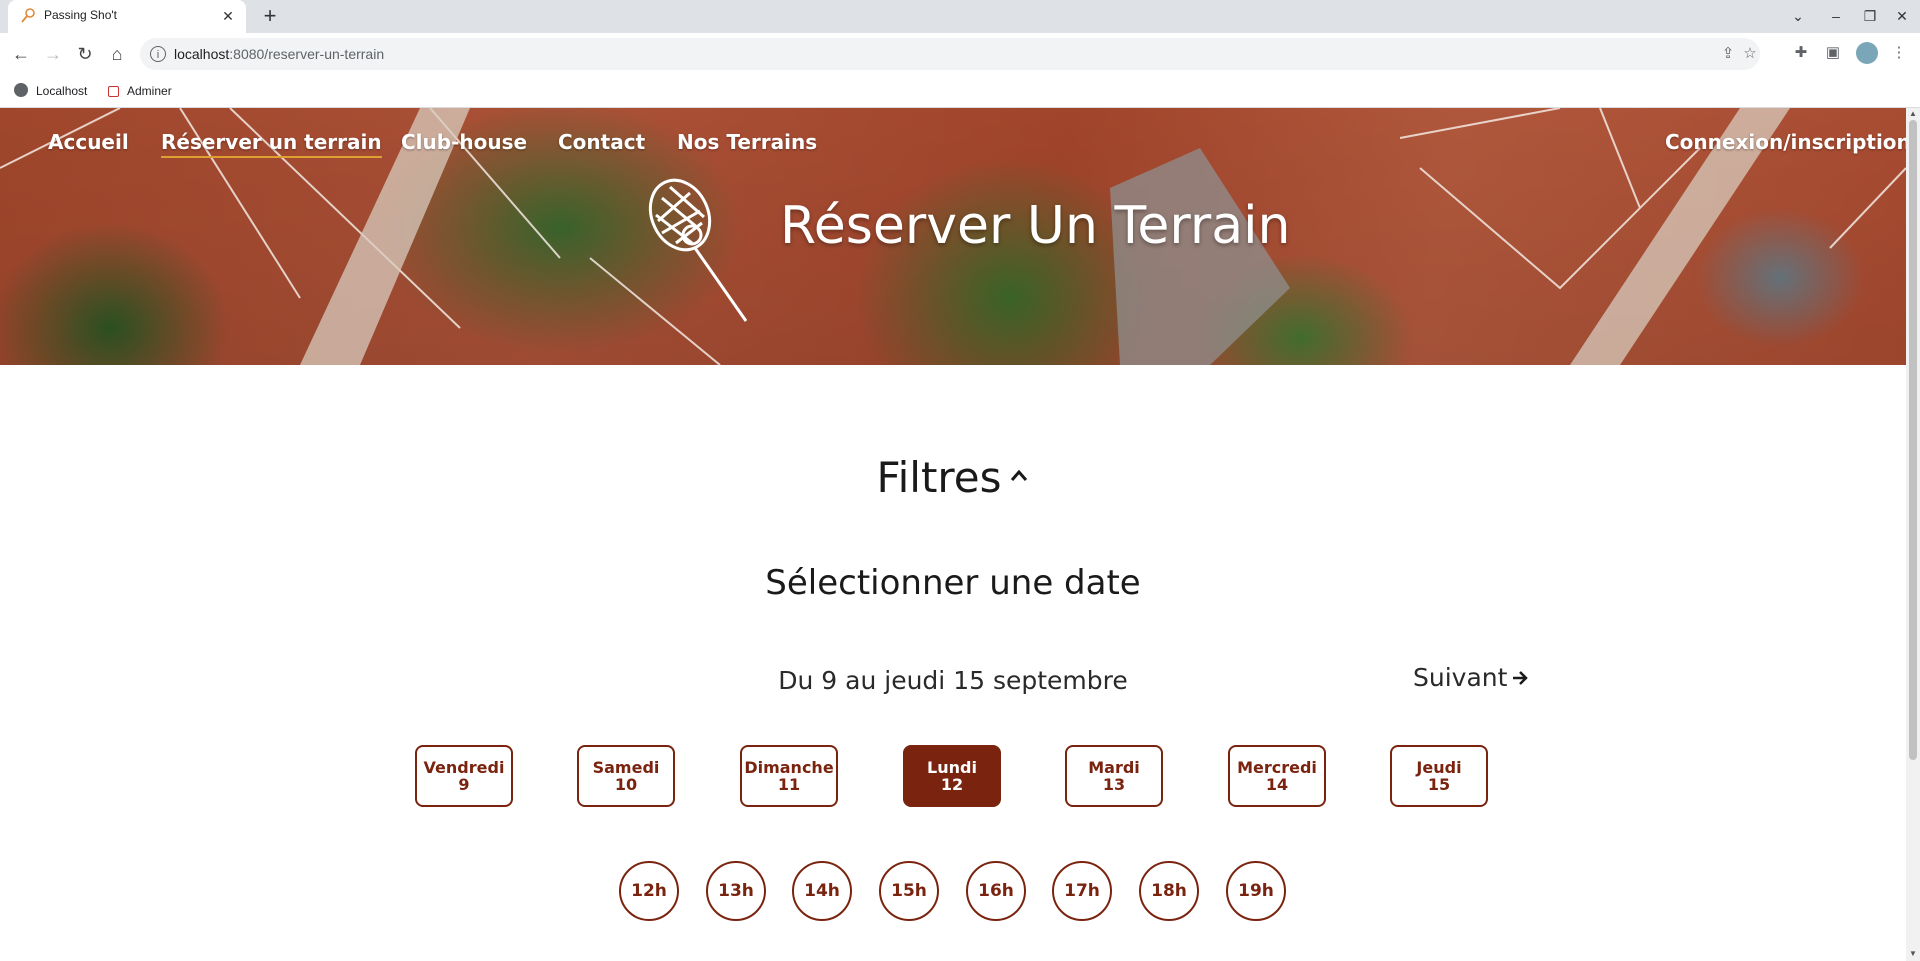 The image size is (1920, 961). I want to click on day-number: 13, so click(1114, 784).